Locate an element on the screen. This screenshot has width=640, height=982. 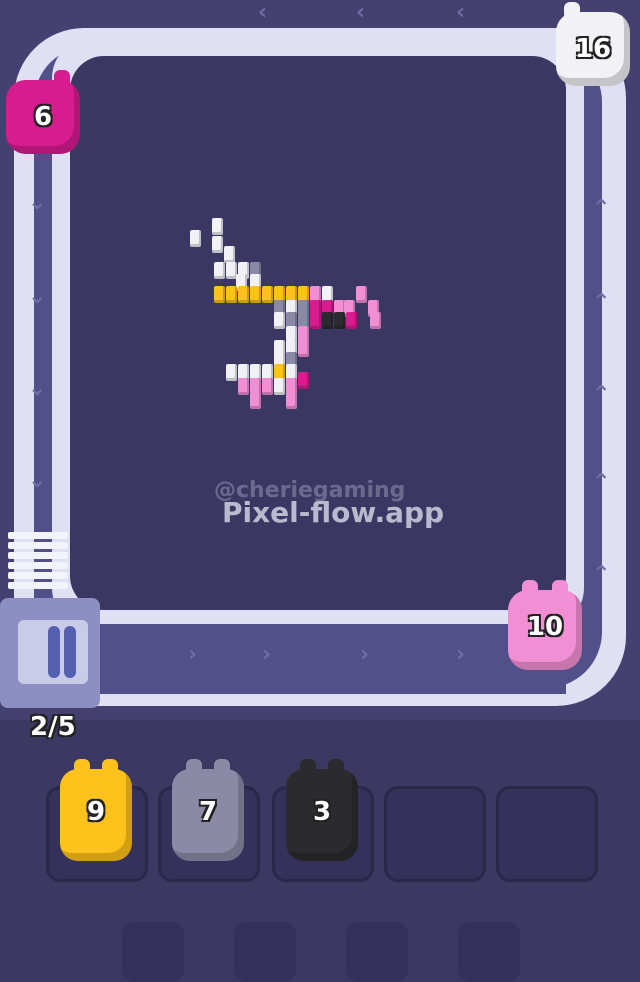
pig-ammo-count: 3 is located at coordinates (322, 812).